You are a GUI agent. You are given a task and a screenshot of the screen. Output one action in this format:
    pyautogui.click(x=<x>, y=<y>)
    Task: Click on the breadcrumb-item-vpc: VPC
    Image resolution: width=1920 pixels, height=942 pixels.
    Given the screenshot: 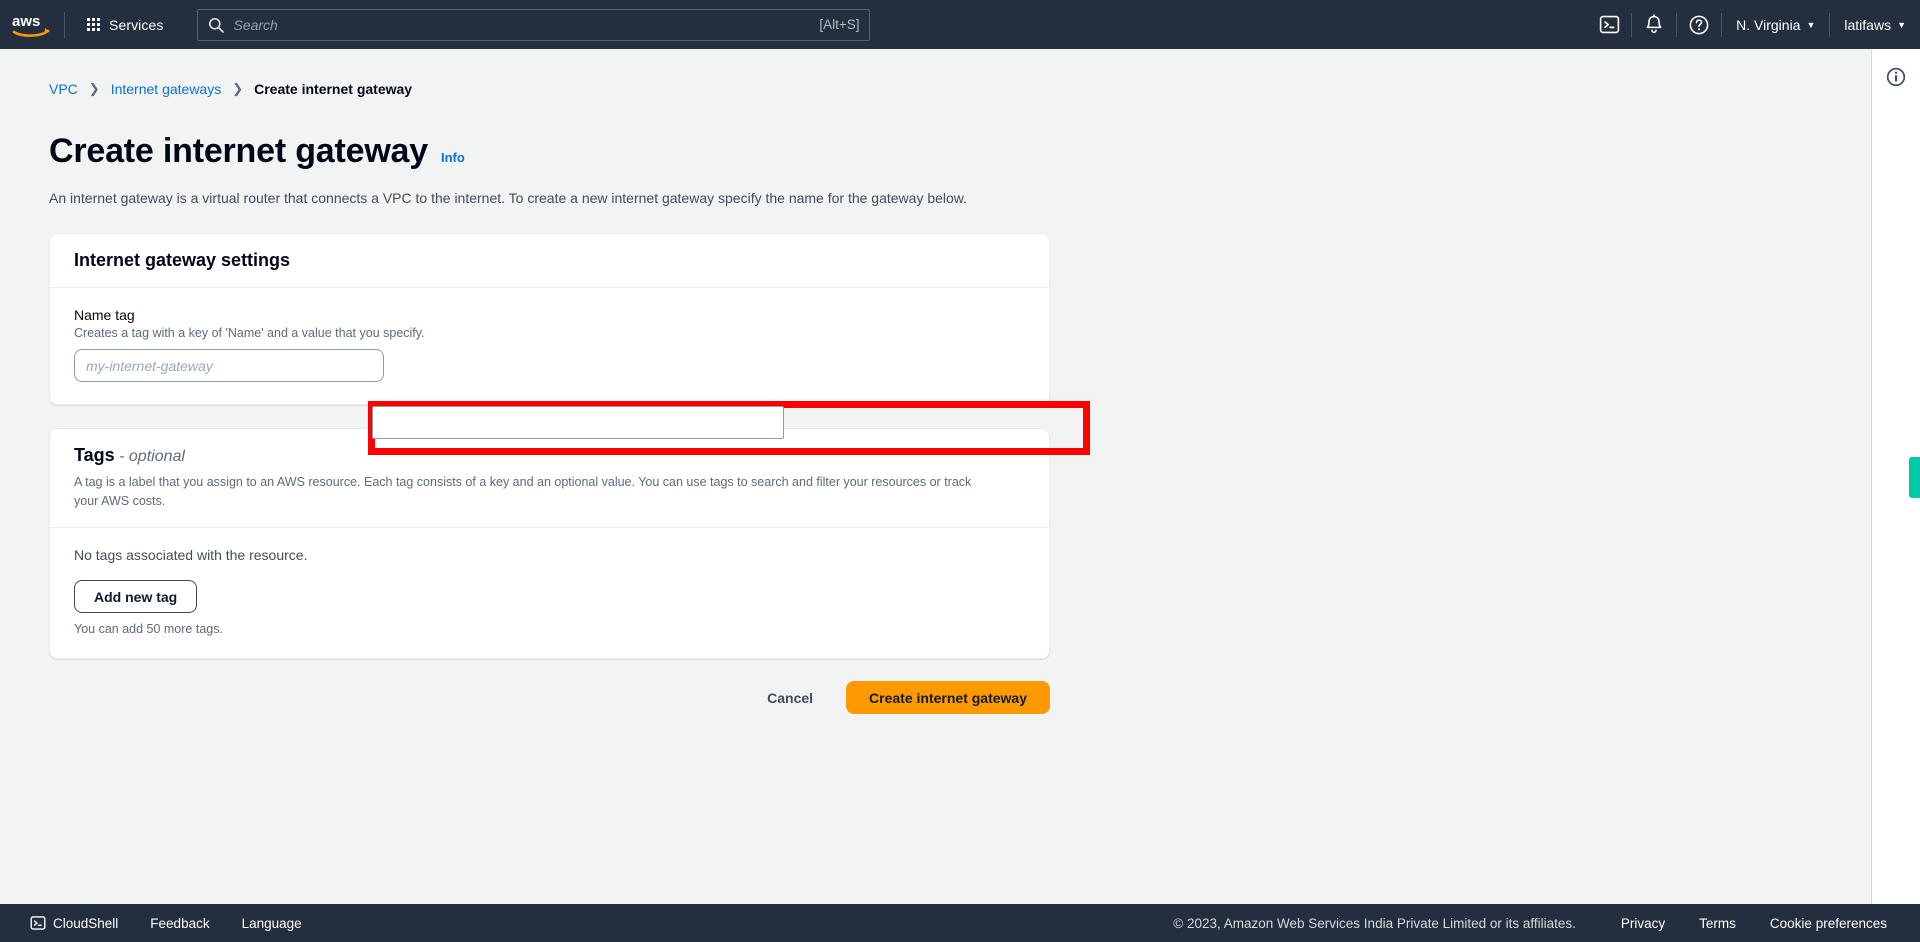 What is the action you would take?
    pyautogui.click(x=63, y=89)
    